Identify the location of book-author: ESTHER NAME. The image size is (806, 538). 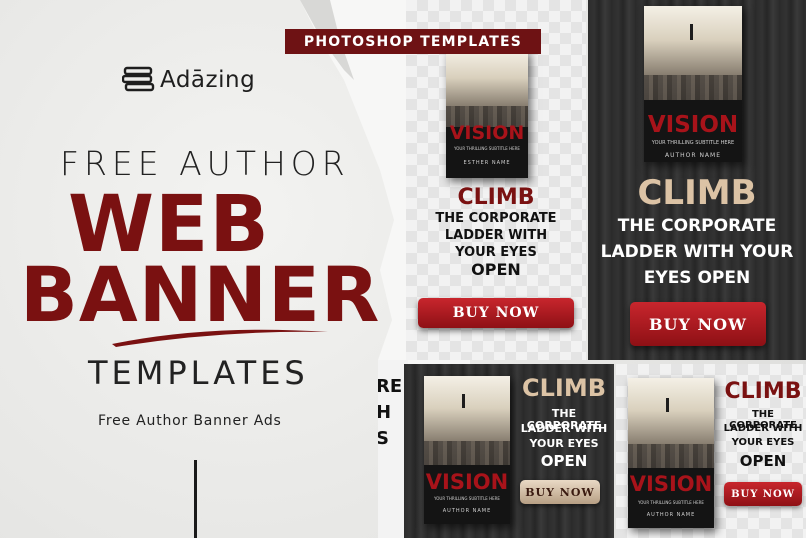
(487, 163).